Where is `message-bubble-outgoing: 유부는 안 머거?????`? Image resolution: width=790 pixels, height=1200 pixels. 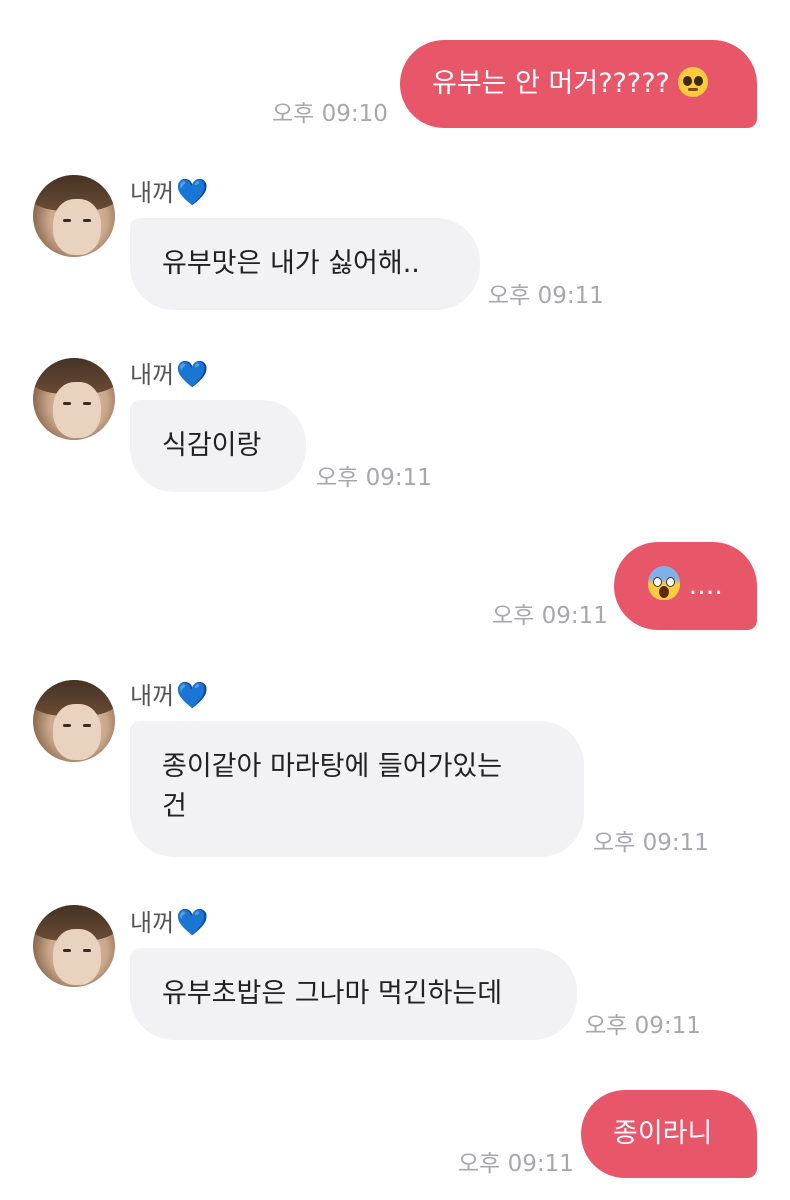
message-bubble-outgoing: 유부는 안 머거????? is located at coordinates (578, 84).